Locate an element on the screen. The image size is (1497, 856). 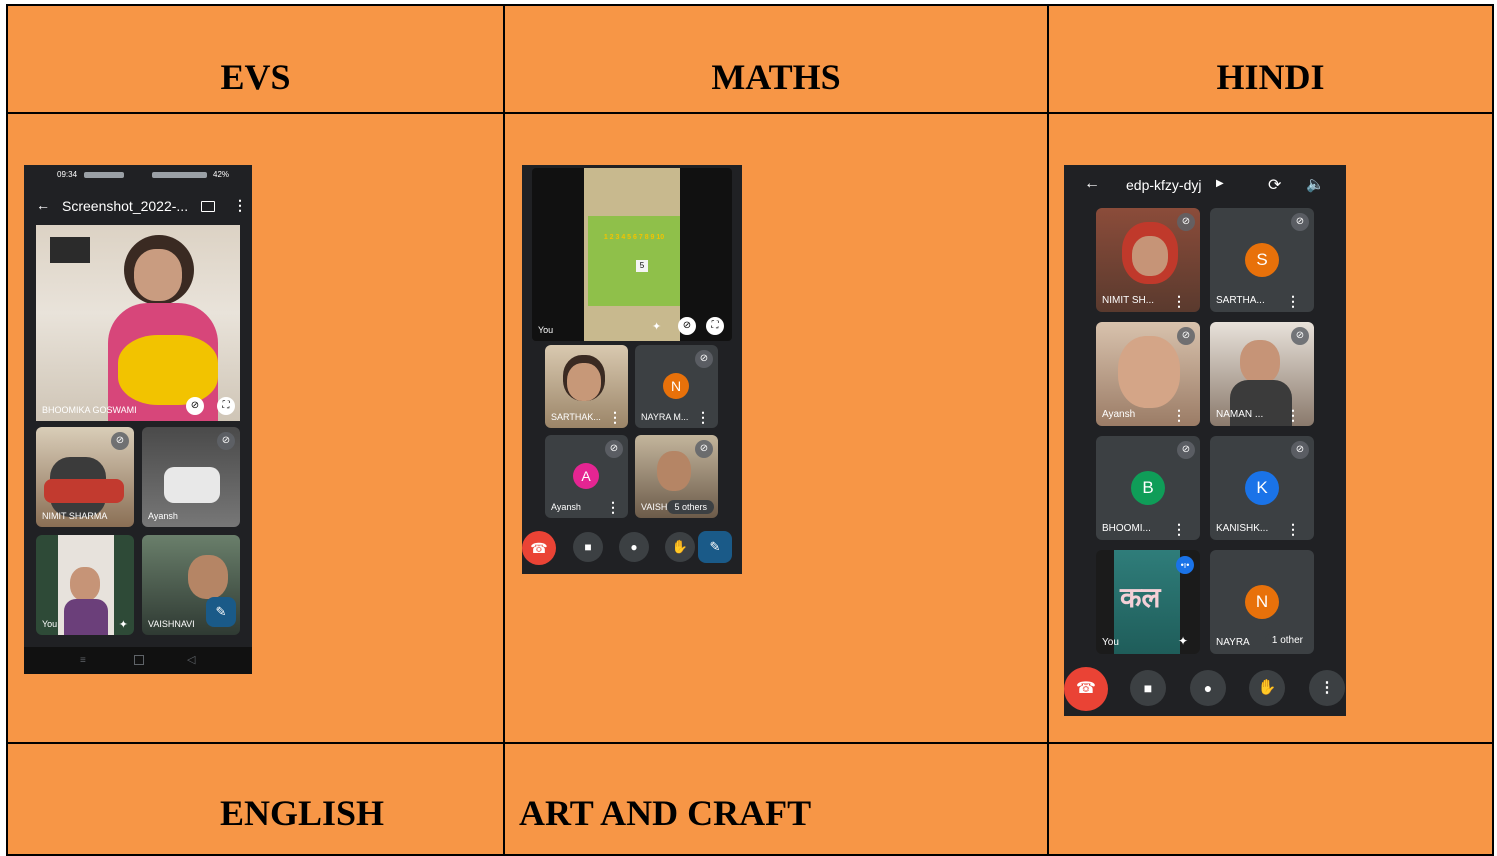
subject-title-maths: MATHS is located at coordinates (776, 77).